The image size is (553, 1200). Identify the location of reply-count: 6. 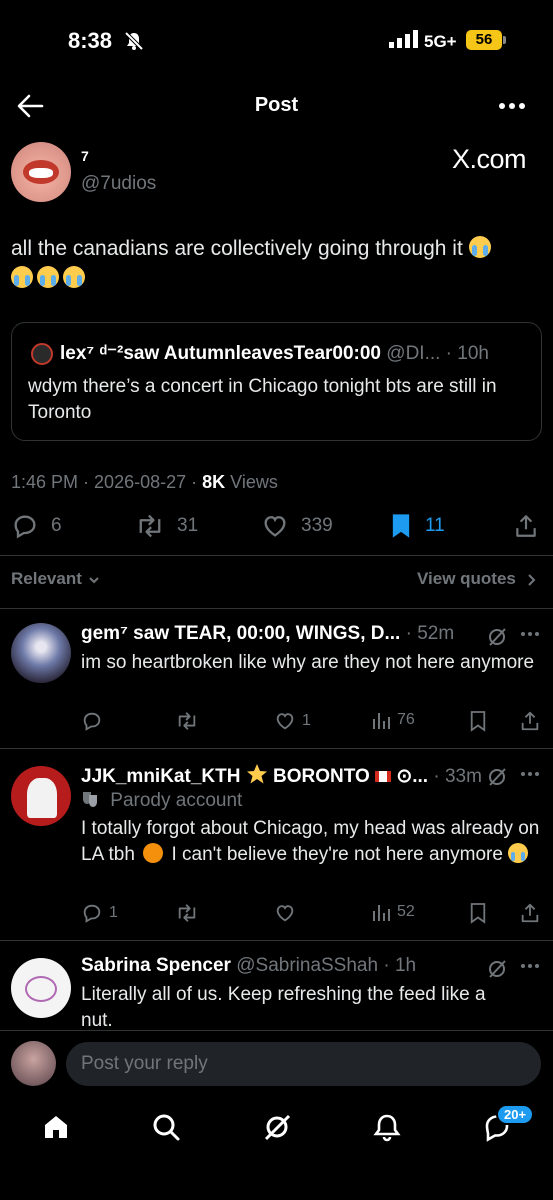
(56, 525).